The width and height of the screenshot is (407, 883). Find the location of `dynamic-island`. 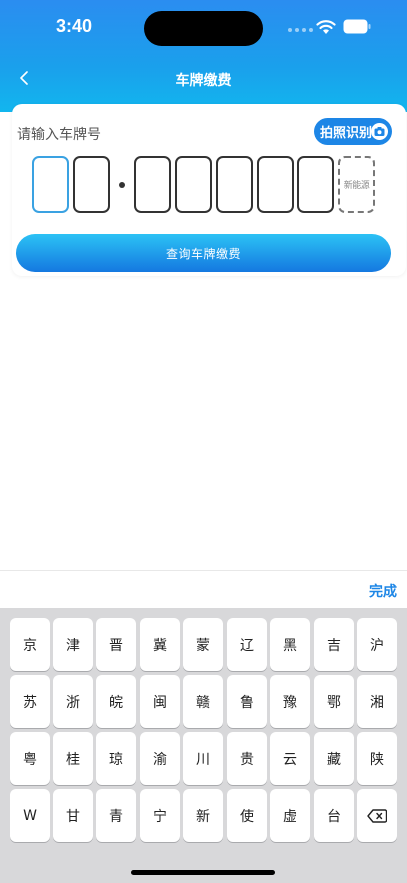

dynamic-island is located at coordinates (203, 28).